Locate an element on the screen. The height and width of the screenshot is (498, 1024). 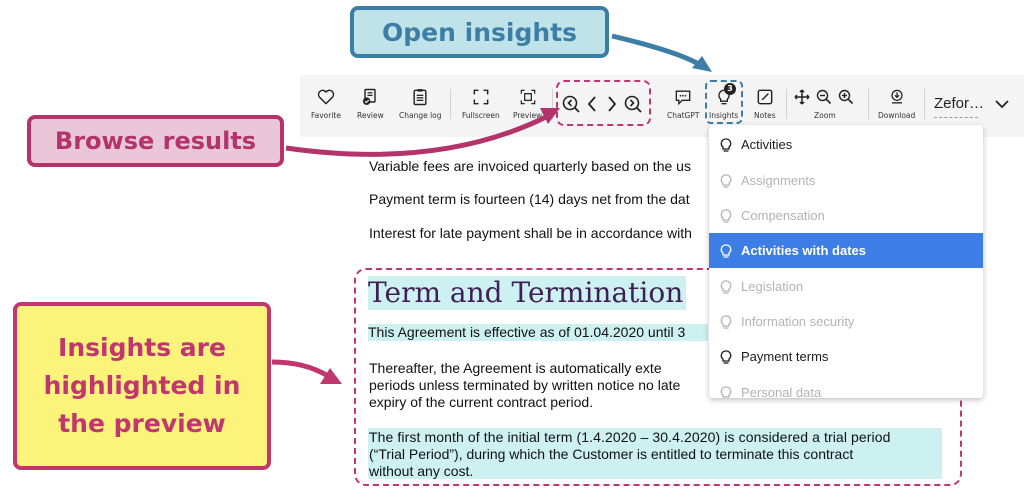
browse-results-callout: Browse results is located at coordinates (155, 141).